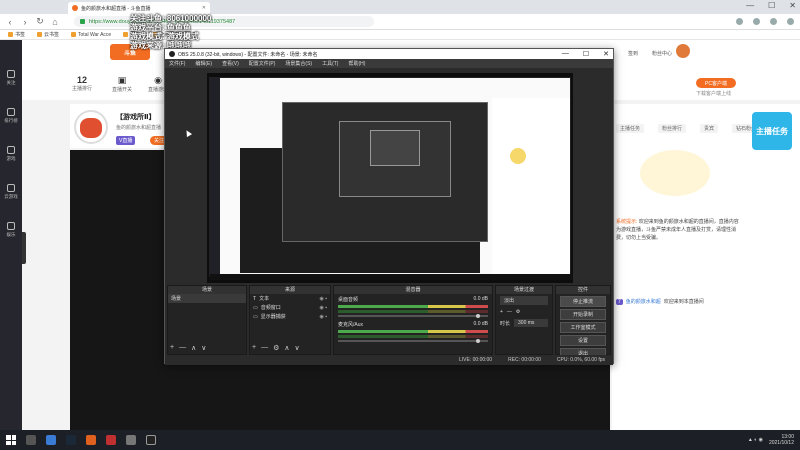  I want to click on steam-icon, so click(71, 440).